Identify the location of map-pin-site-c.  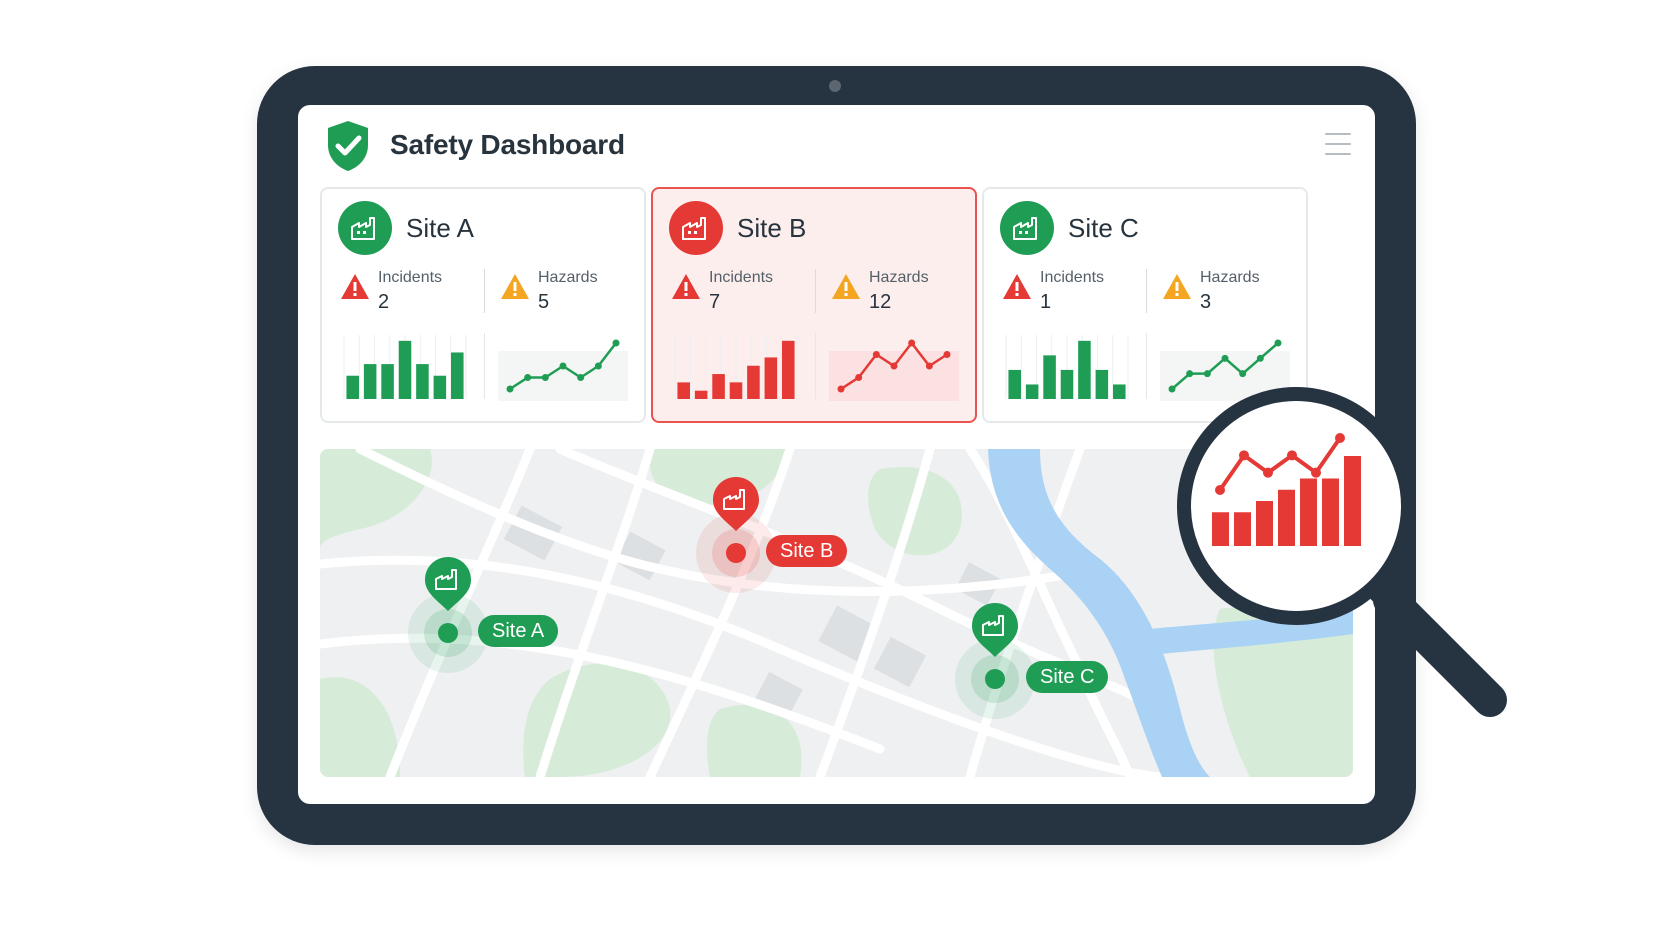
(995, 648).